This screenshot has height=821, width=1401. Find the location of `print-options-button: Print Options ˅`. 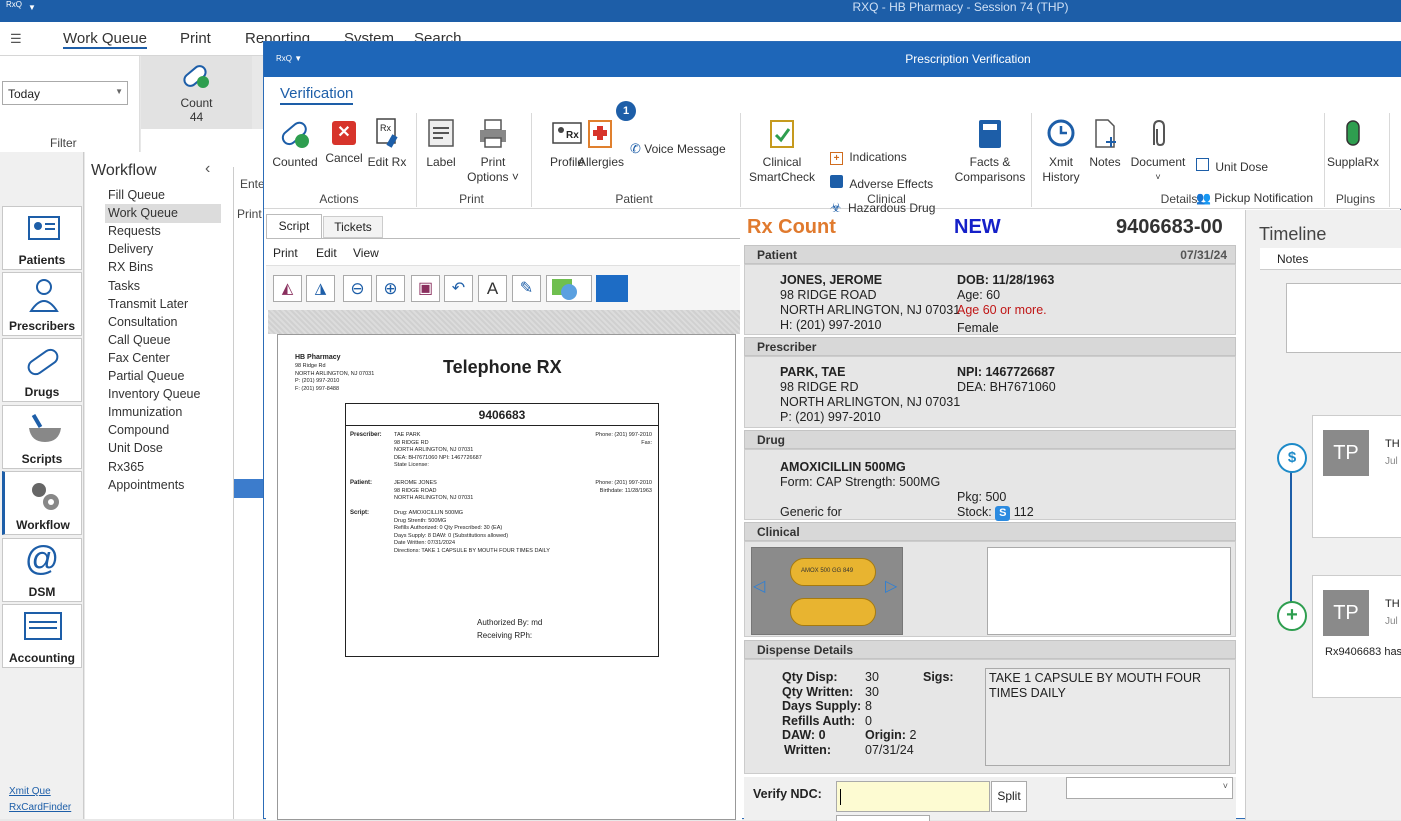

print-options-button: Print Options ˅ is located at coordinates (493, 151).